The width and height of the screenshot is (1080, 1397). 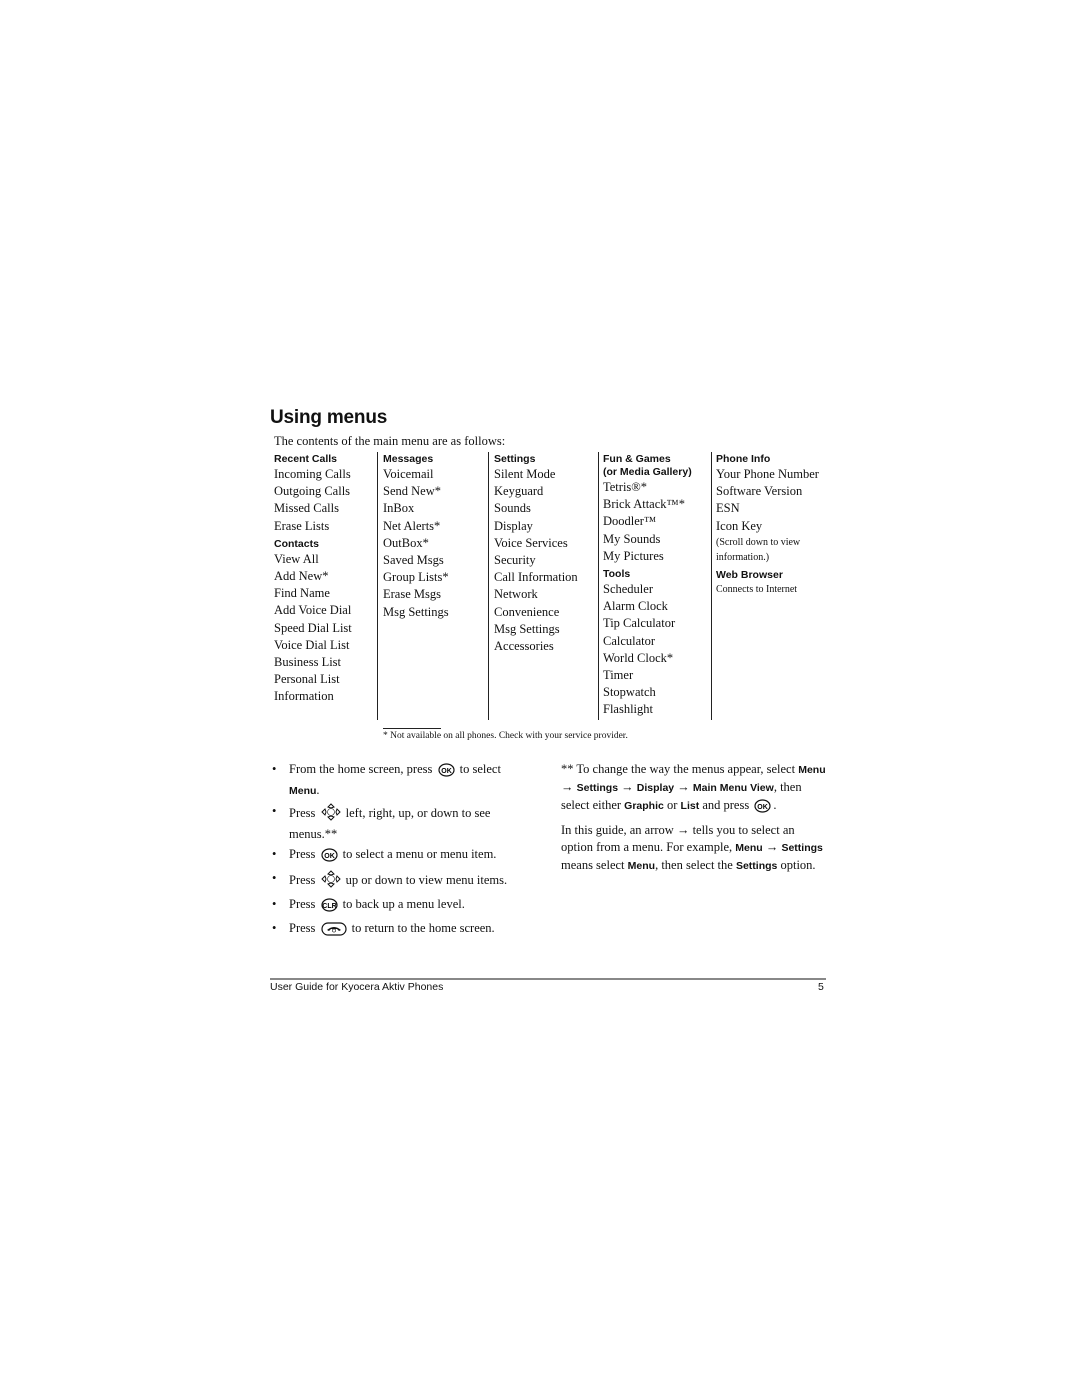 What do you see at coordinates (419, 854) in the screenshot?
I see `bullet-text: to select a menu or menu item.` at bounding box center [419, 854].